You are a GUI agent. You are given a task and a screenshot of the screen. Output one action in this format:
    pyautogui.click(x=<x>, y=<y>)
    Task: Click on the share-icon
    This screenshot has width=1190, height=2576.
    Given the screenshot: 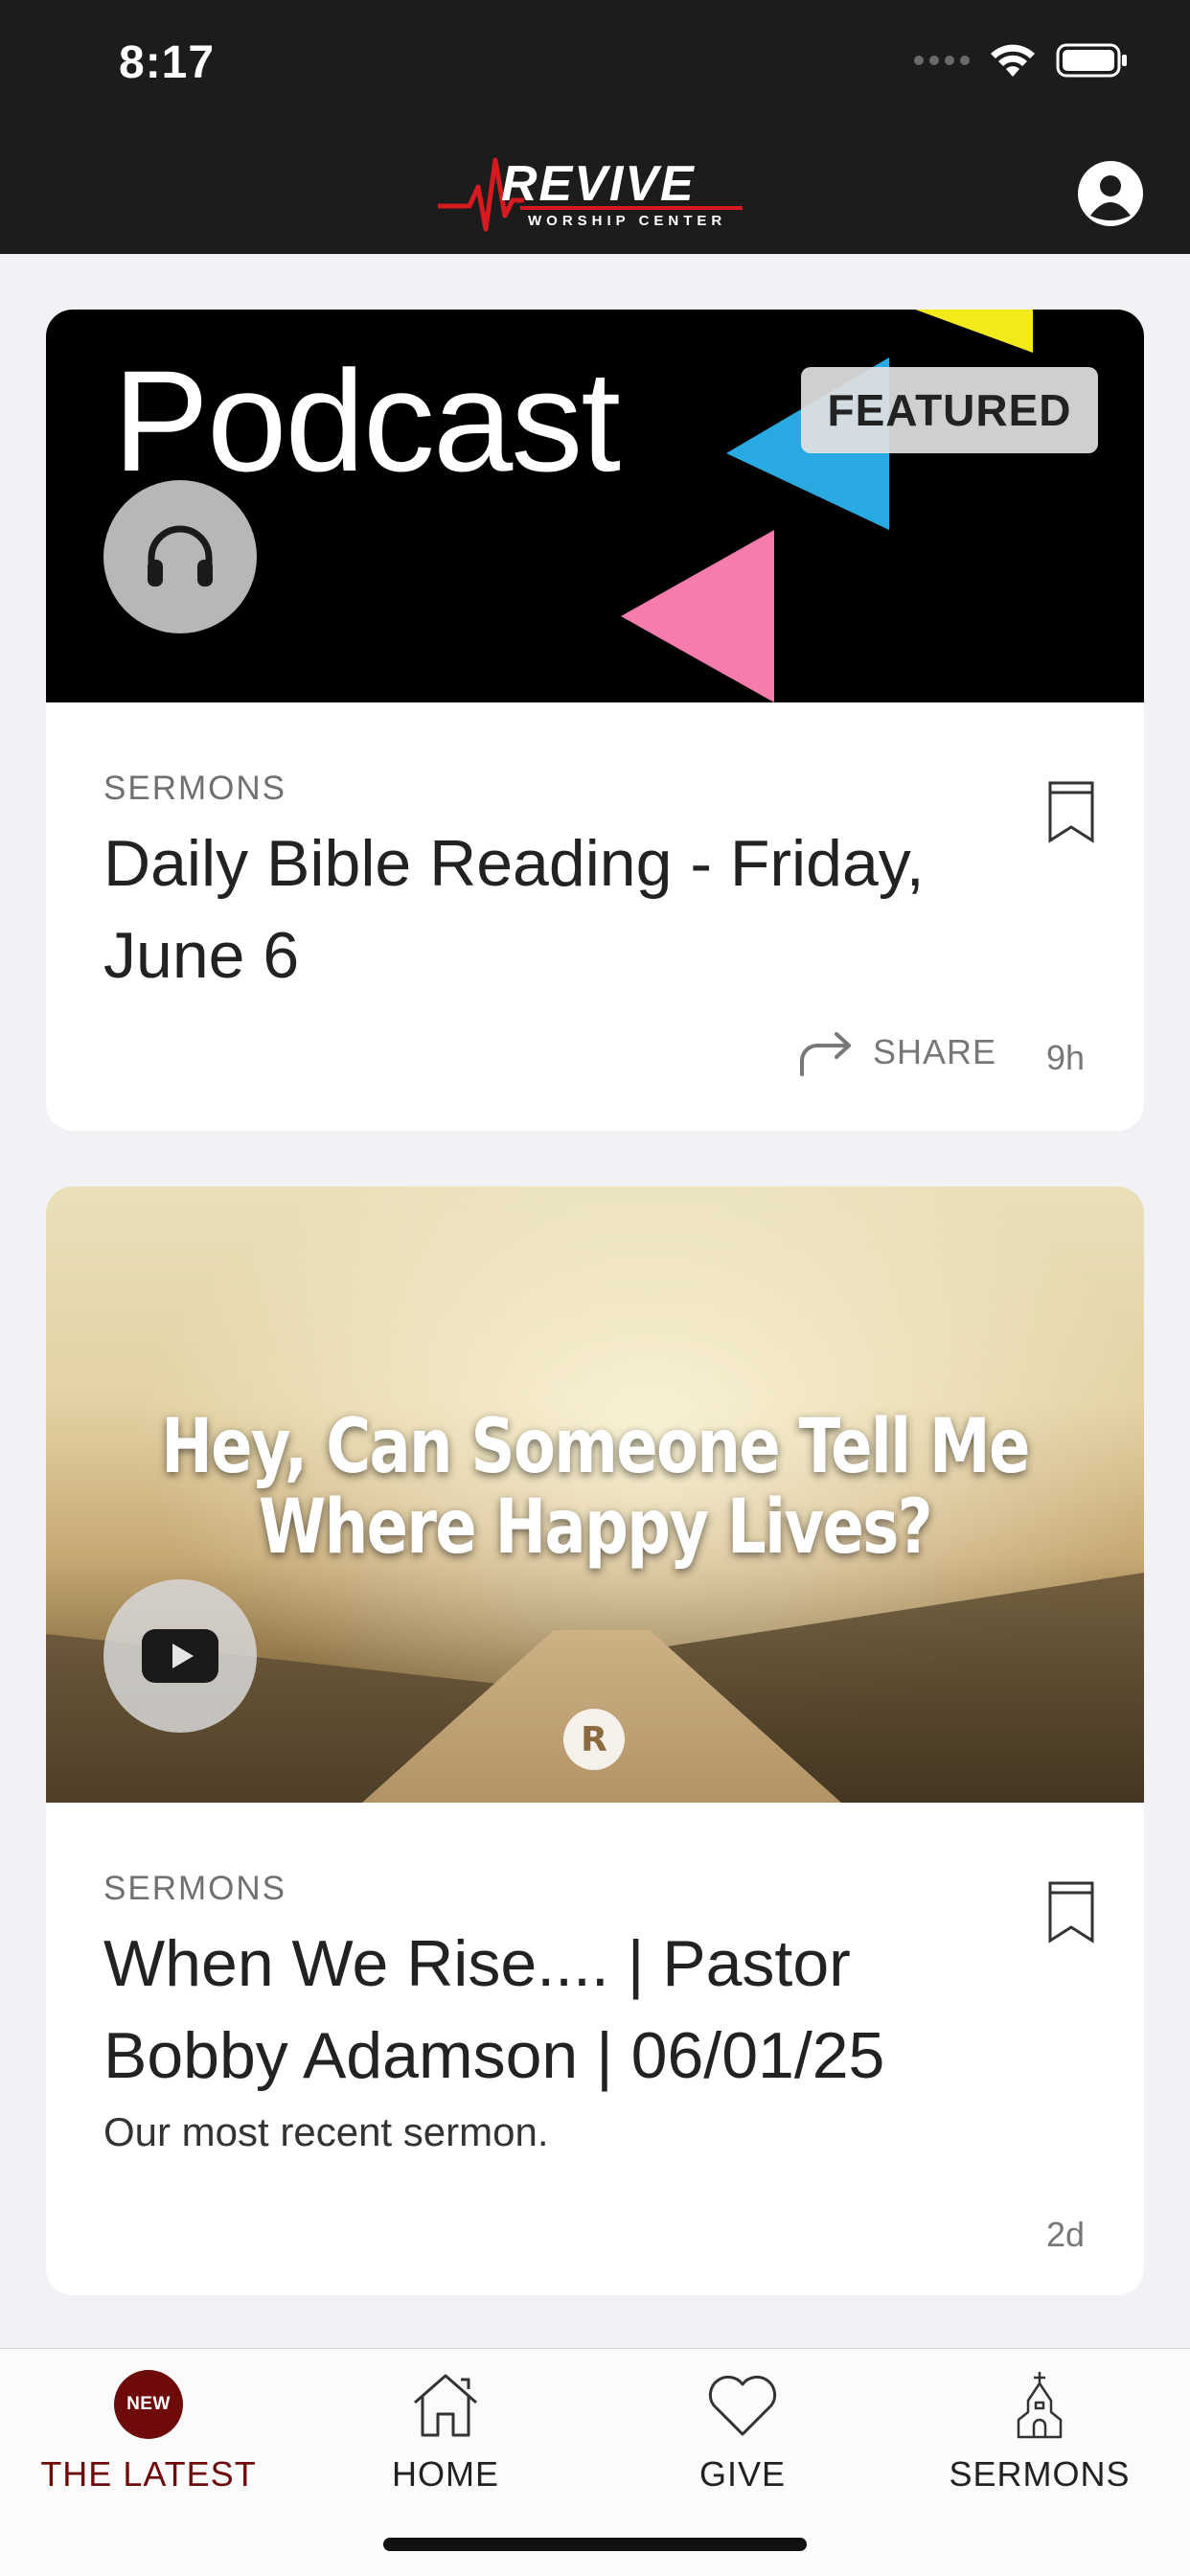 What is the action you would take?
    pyautogui.click(x=826, y=1054)
    